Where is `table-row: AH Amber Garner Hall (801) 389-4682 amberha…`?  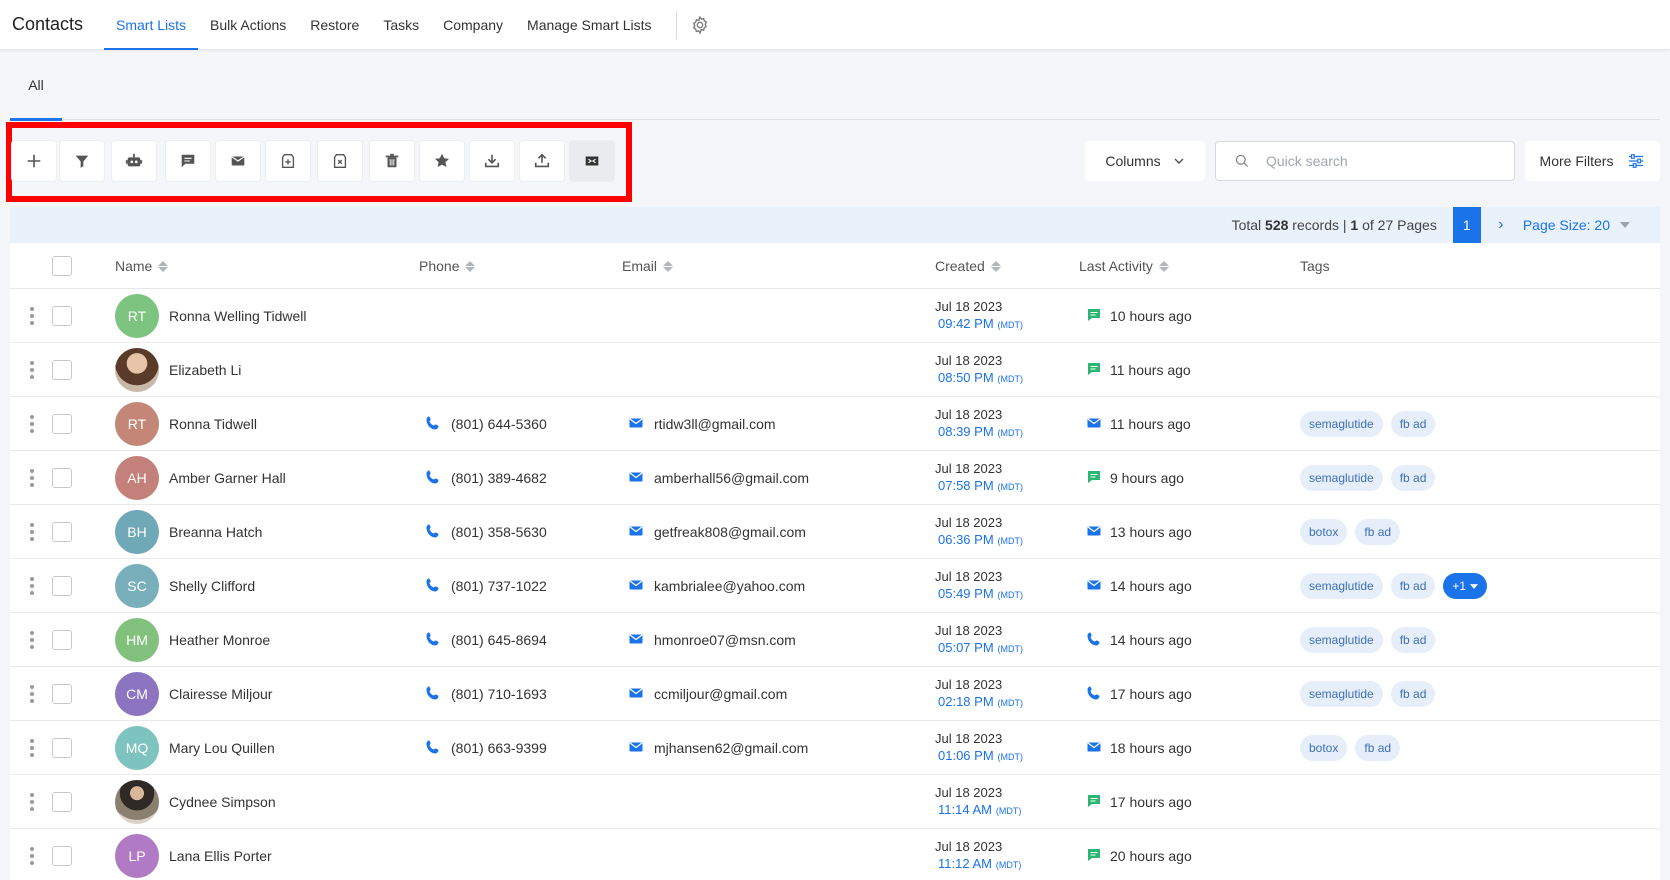
table-row: AH Amber Garner Hall (801) 389-4682 amberha… is located at coordinates (835, 478).